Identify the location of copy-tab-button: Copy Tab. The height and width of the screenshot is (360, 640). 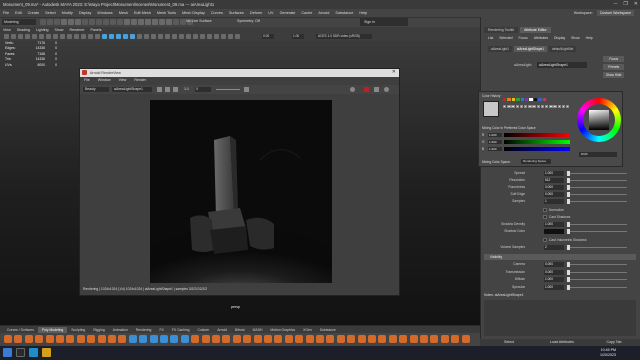
(614, 342).